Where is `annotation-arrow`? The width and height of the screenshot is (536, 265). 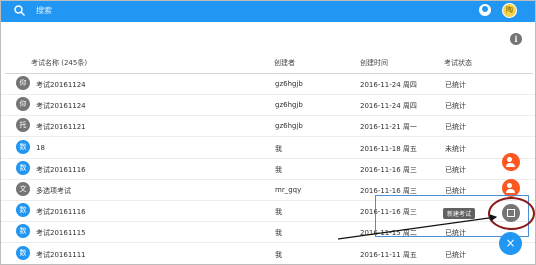 annotation-arrow is located at coordinates (417, 227).